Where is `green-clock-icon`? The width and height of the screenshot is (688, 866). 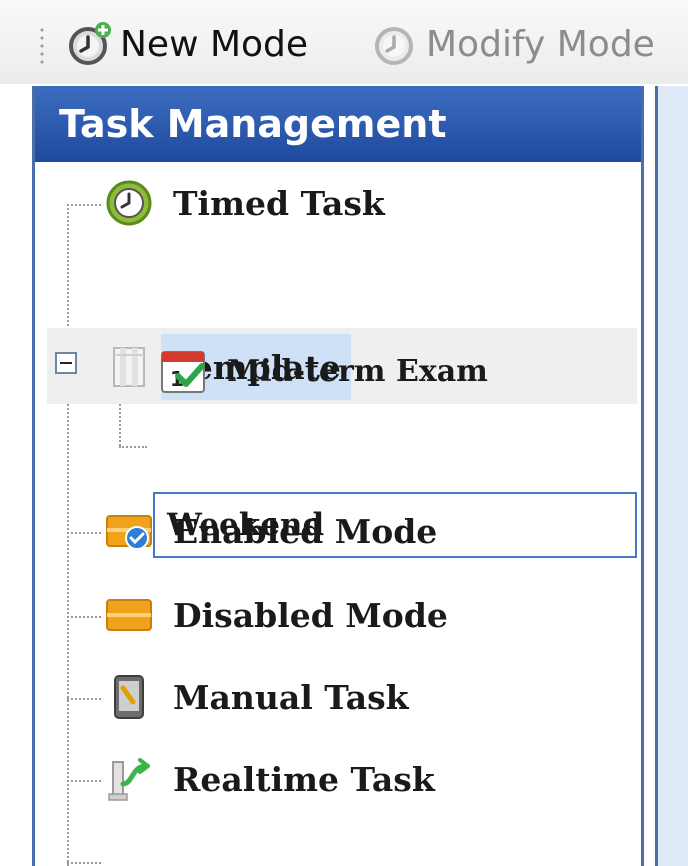 green-clock-icon is located at coordinates (129, 203).